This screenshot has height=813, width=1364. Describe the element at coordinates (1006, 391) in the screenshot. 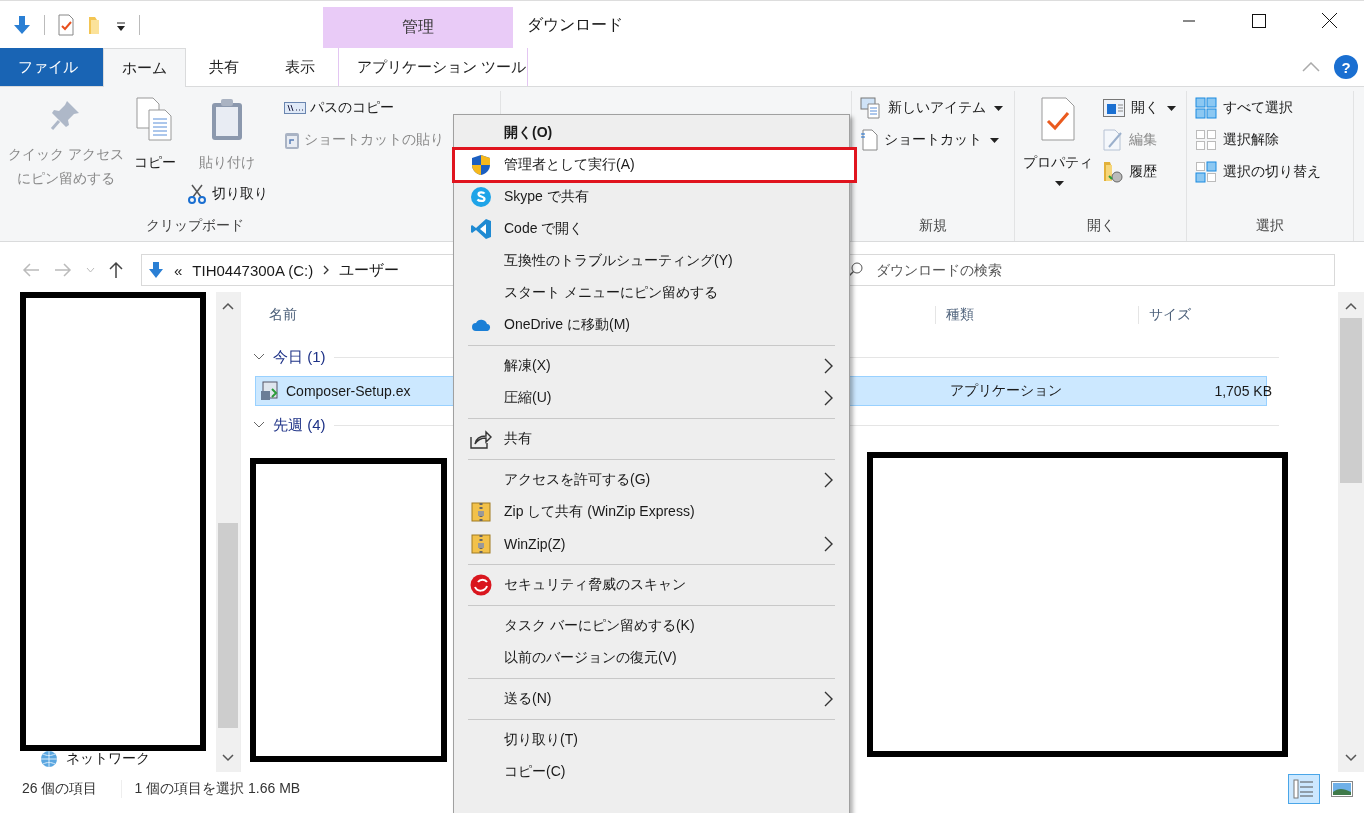

I see `file-type: アプリケーション` at that location.